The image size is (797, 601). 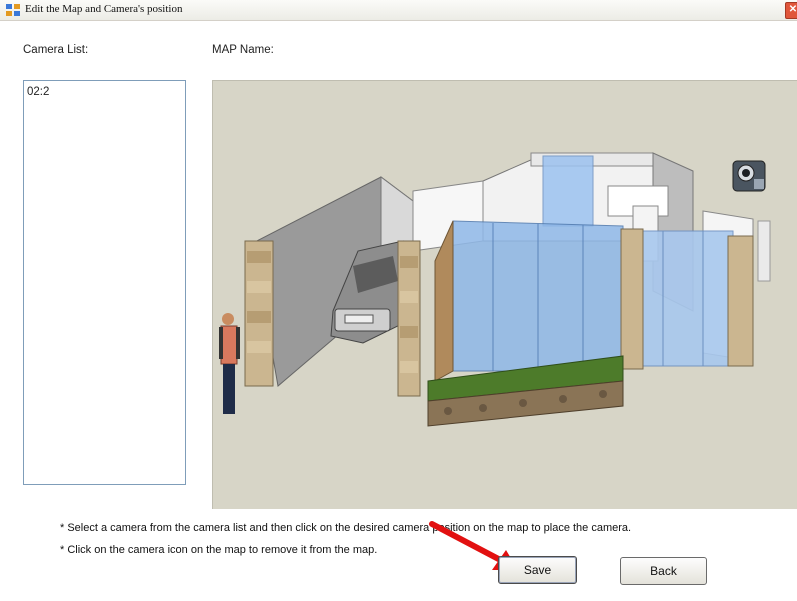 What do you see at coordinates (104, 282) in the screenshot?
I see `camera-list: 02:2` at bounding box center [104, 282].